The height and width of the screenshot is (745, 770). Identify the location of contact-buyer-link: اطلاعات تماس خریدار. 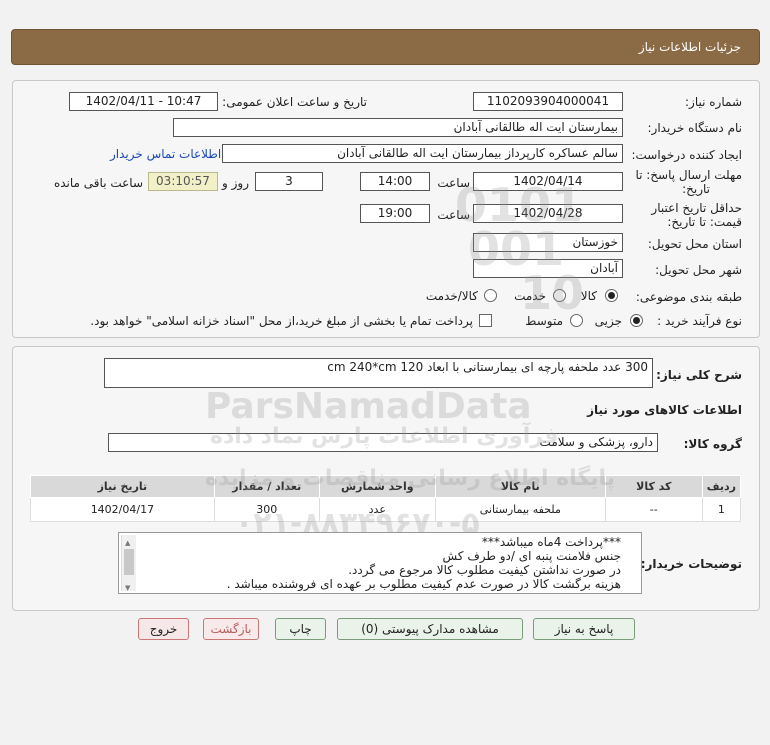
(165, 154).